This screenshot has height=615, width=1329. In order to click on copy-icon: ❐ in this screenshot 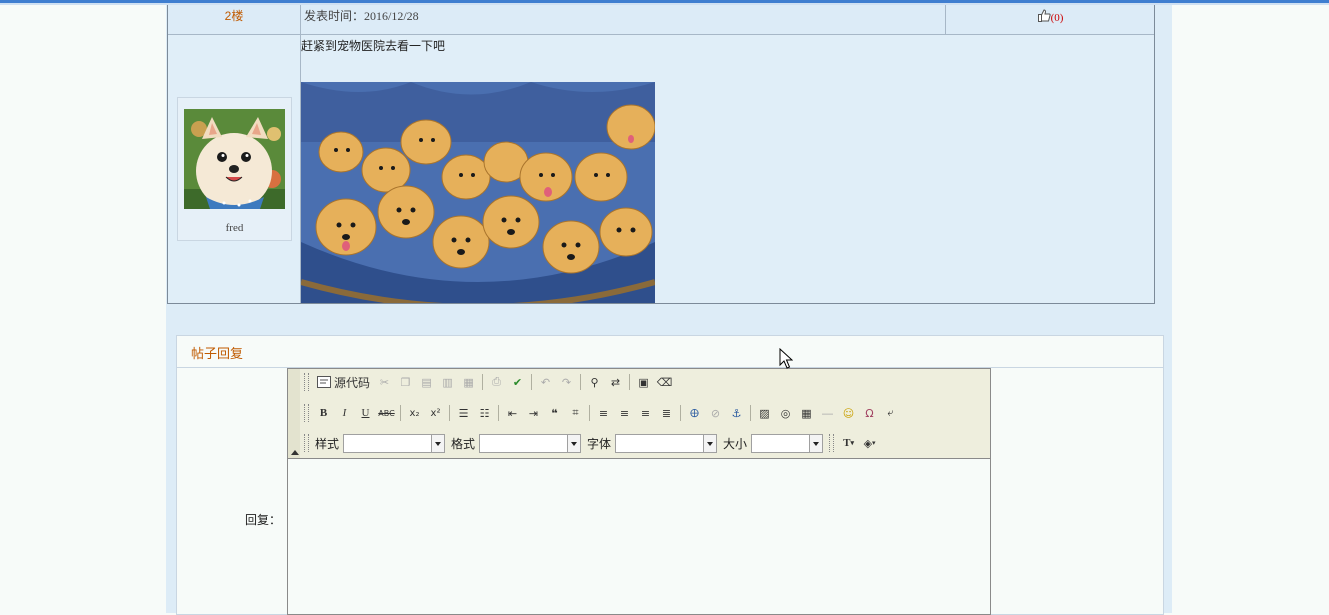, I will do `click(405, 382)`.